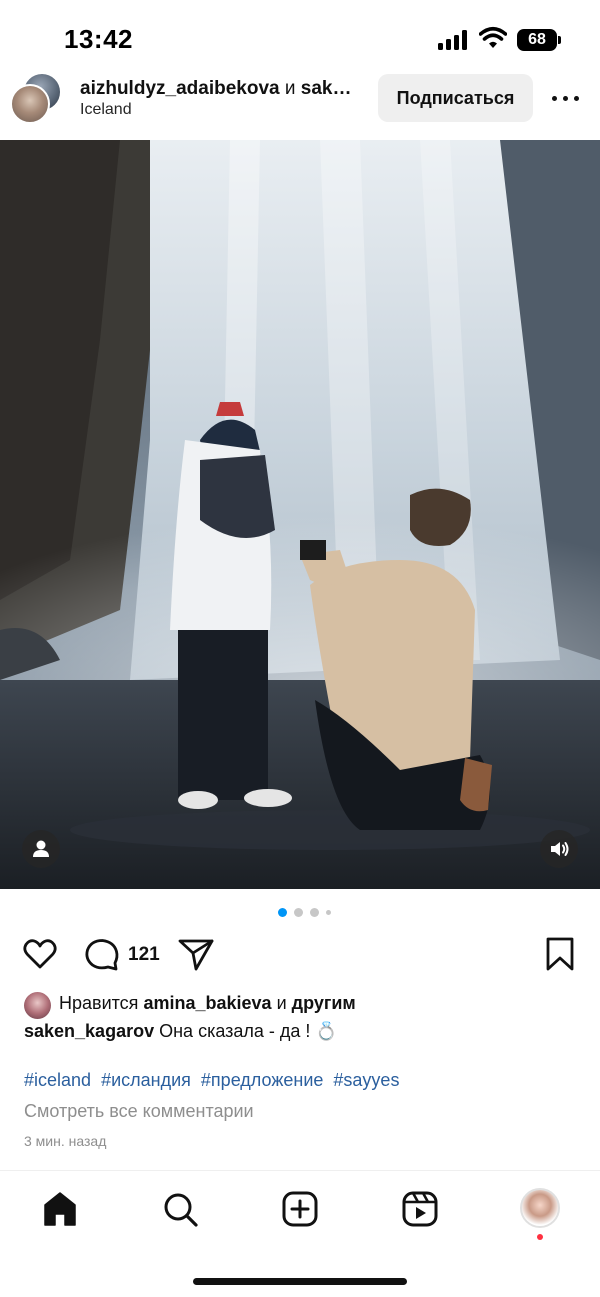 This screenshot has height=1297, width=600. Describe the element at coordinates (300, 1281) in the screenshot. I see `home-indicator` at that location.